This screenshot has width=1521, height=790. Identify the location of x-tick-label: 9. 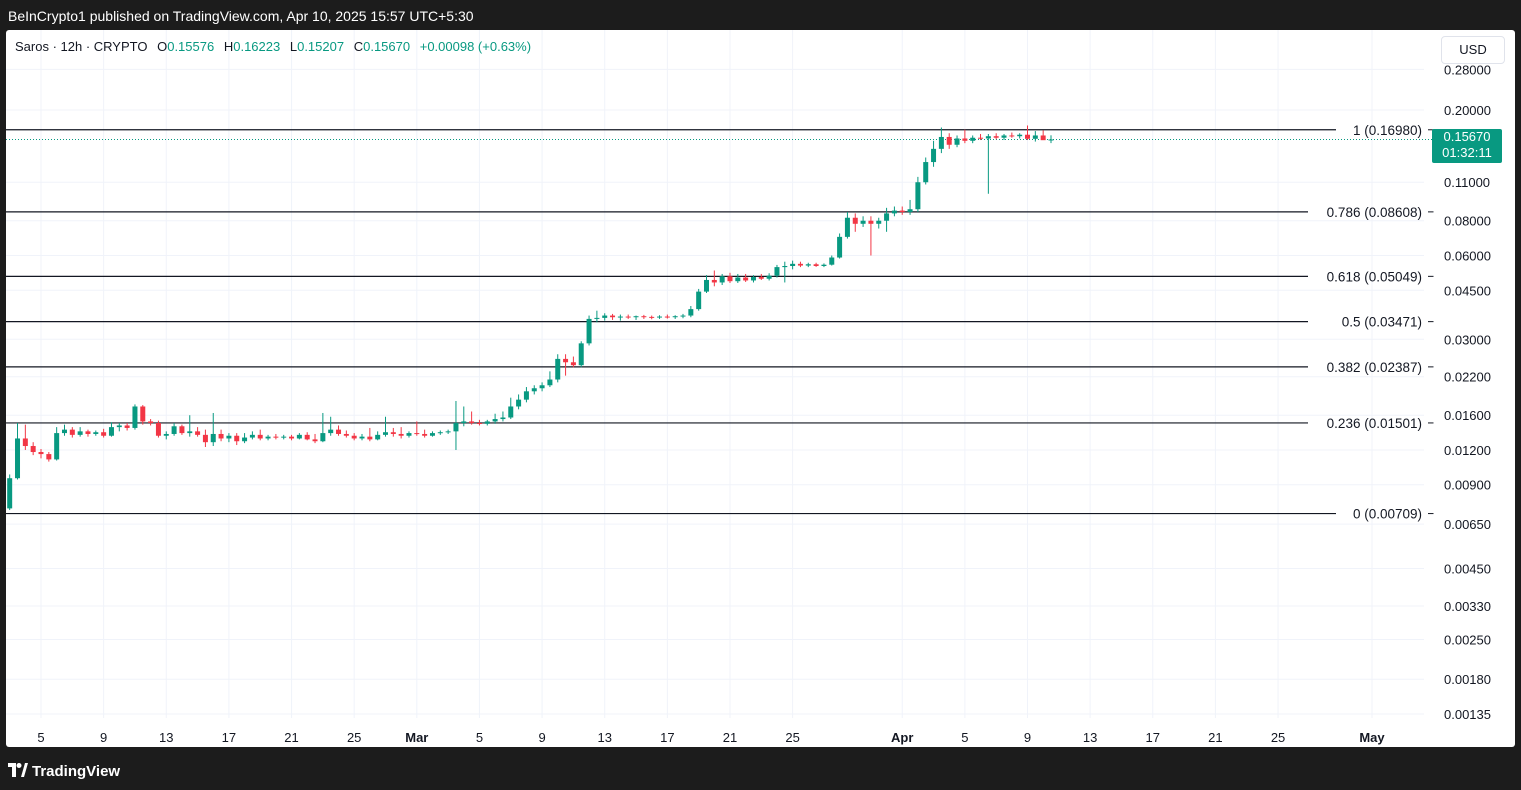
(103, 737).